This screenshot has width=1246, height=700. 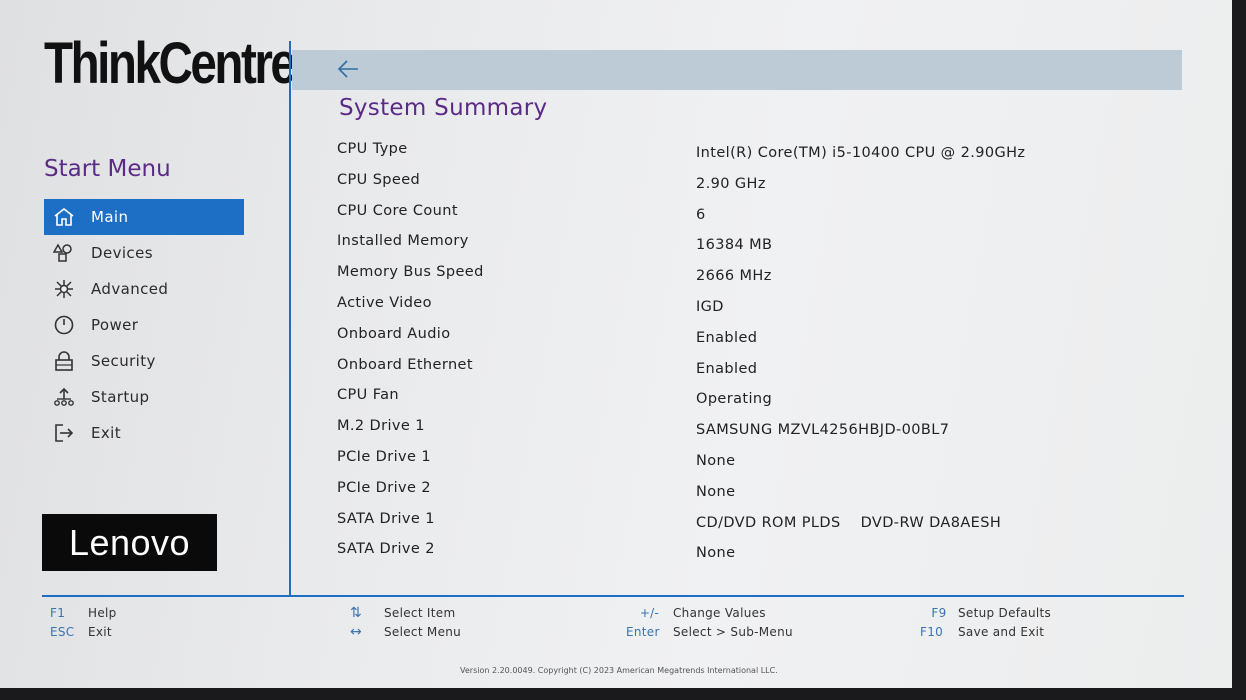 What do you see at coordinates (403, 241) in the screenshot?
I see `row-label: Installed Memory` at bounding box center [403, 241].